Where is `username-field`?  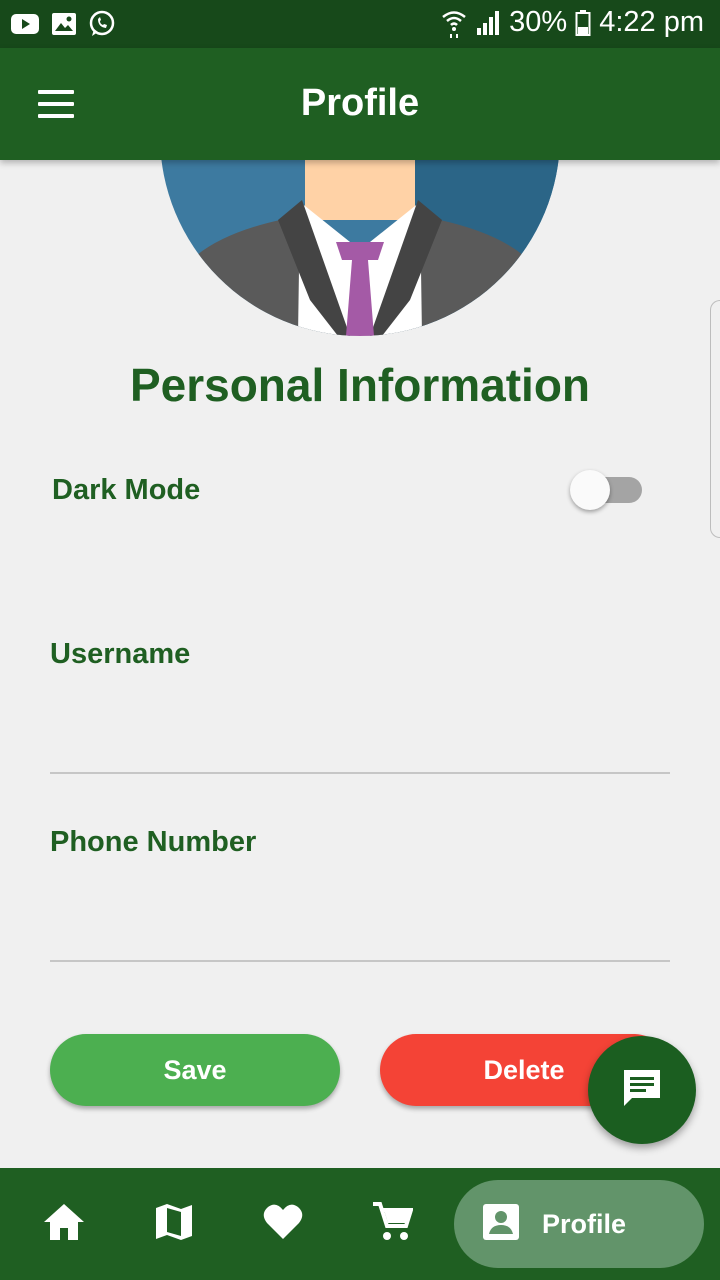 username-field is located at coordinates (360, 744).